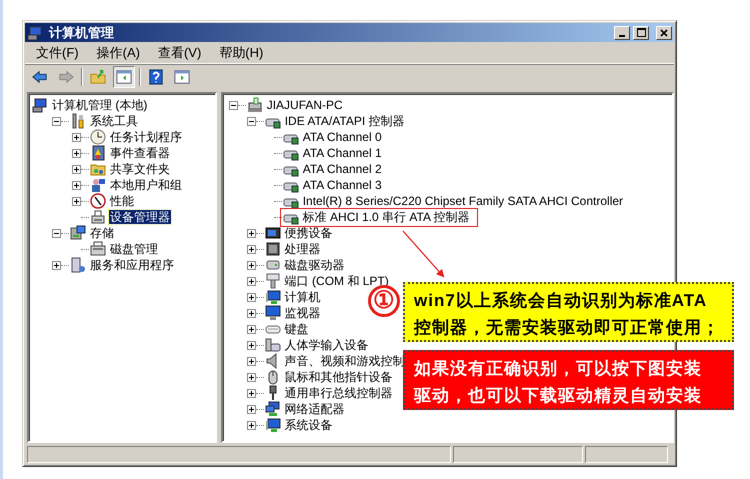  I want to click on tree-item: IDE ATA/ATAPI 控制器, so click(345, 121).